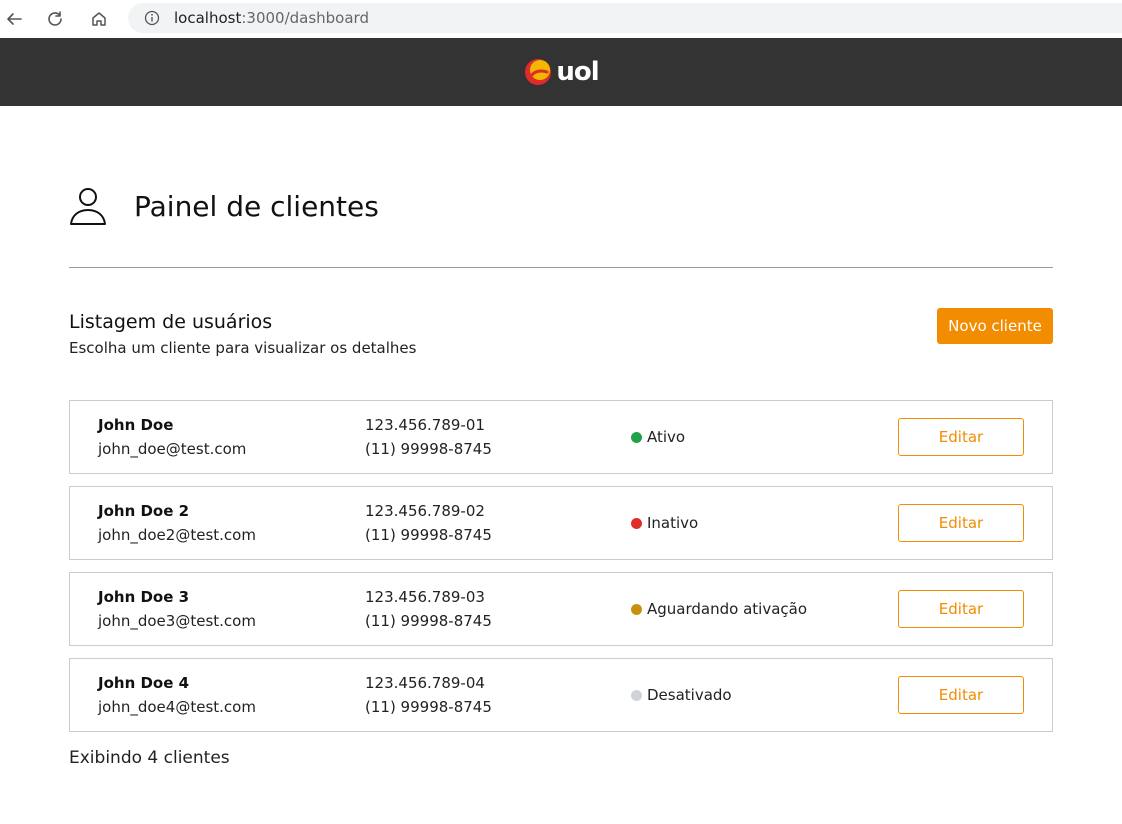  I want to click on status-label: Desativado, so click(689, 695).